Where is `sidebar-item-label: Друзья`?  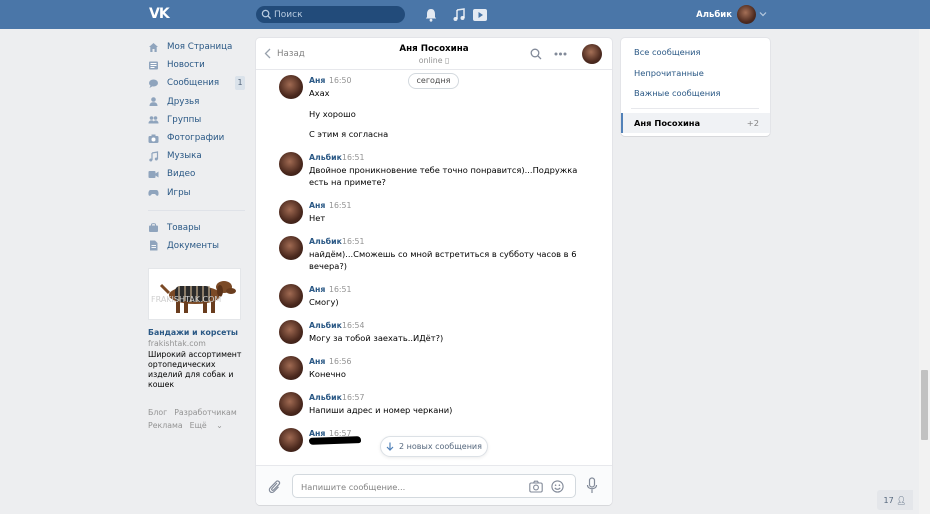
sidebar-item-label: Друзья is located at coordinates (183, 101).